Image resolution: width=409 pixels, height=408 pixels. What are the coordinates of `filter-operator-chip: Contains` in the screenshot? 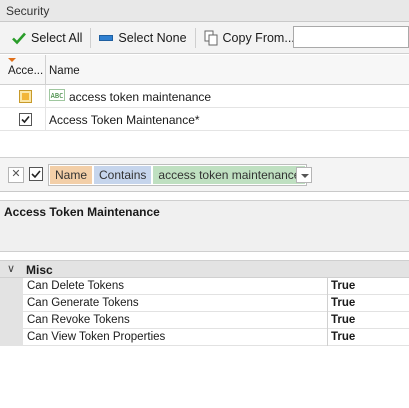 It's located at (123, 175).